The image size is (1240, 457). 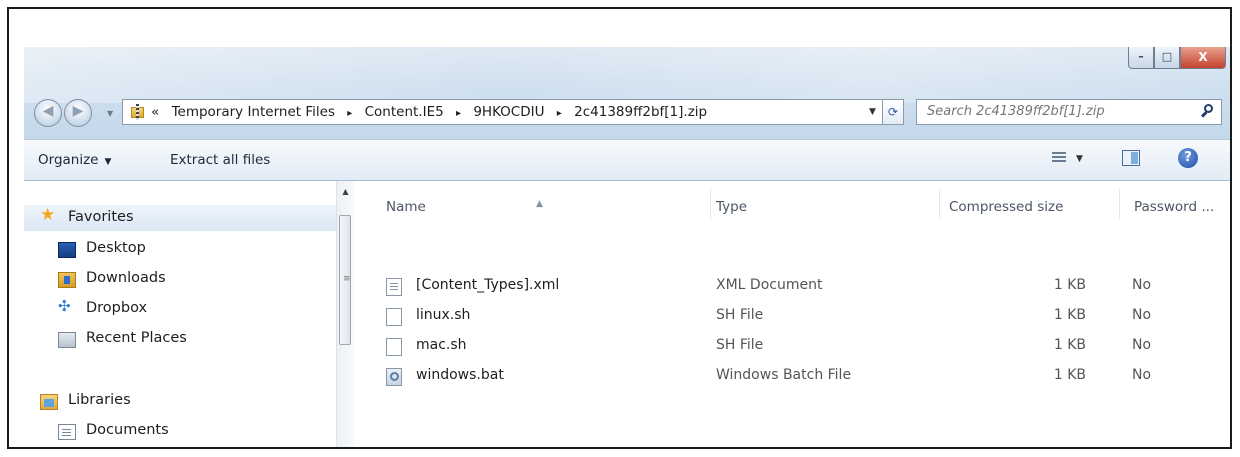 I want to click on desktop-icon, so click(x=67, y=250).